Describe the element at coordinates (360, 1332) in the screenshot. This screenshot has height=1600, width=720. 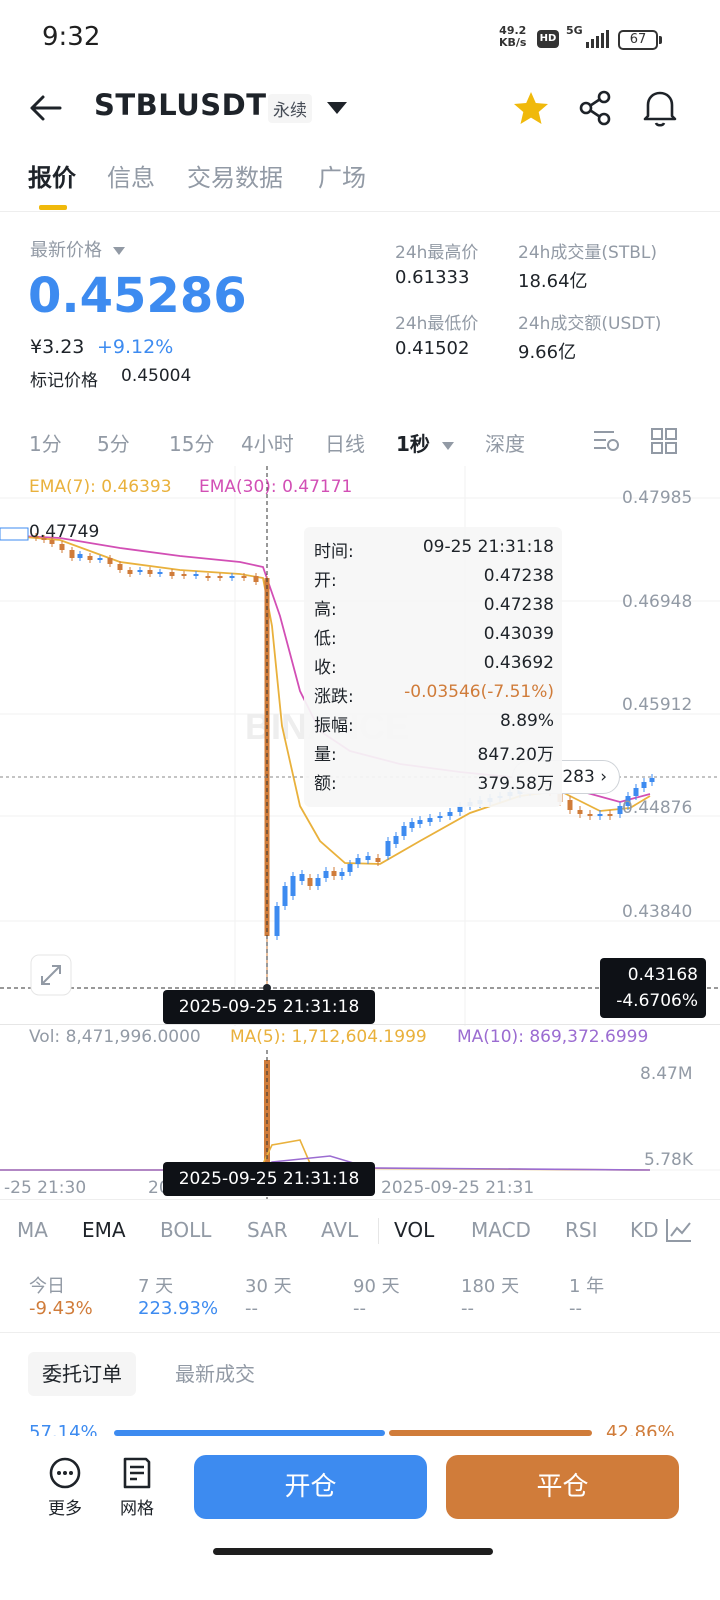
I see `performance-divider` at that location.